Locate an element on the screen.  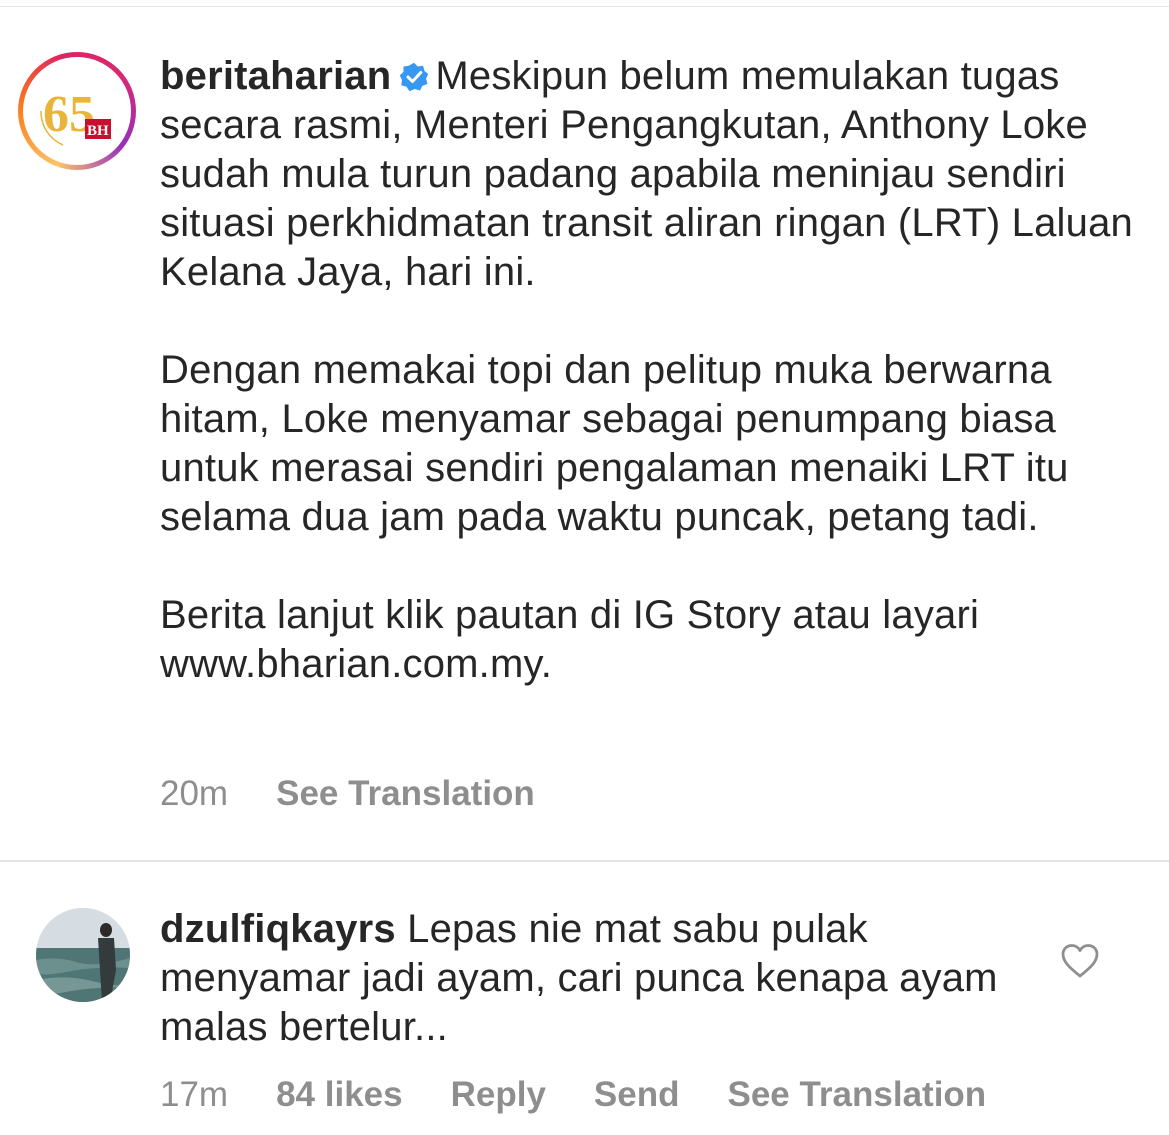
comment-reply-button: Reply is located at coordinates (498, 1094).